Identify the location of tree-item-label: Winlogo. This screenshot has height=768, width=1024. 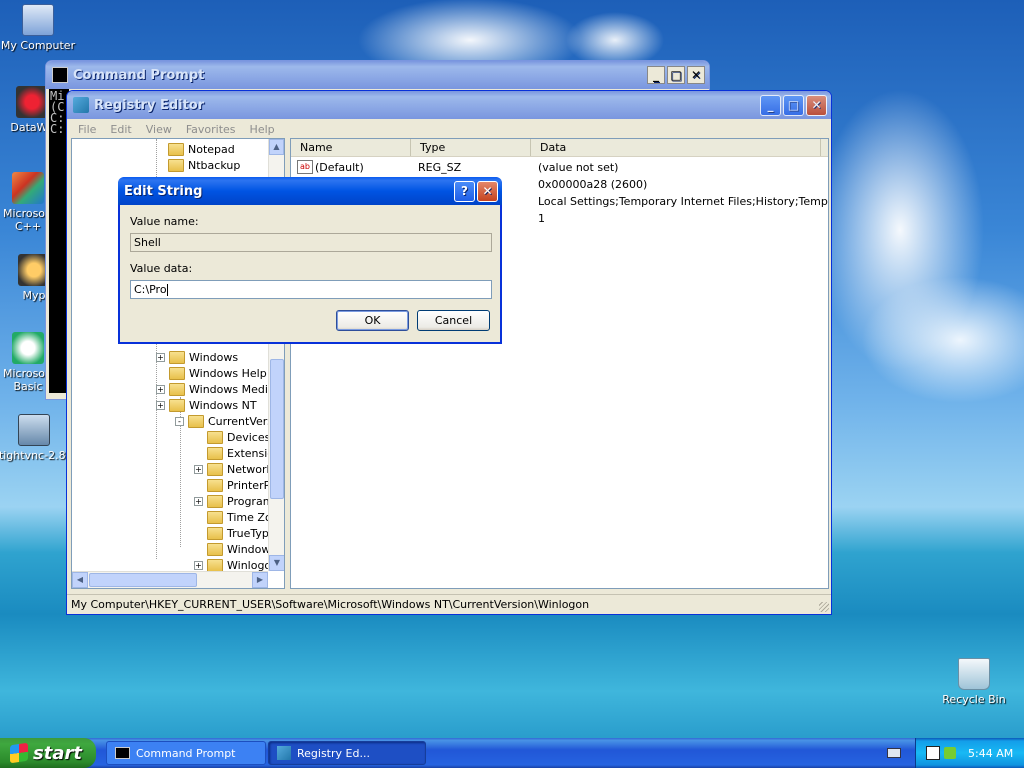
(249, 565).